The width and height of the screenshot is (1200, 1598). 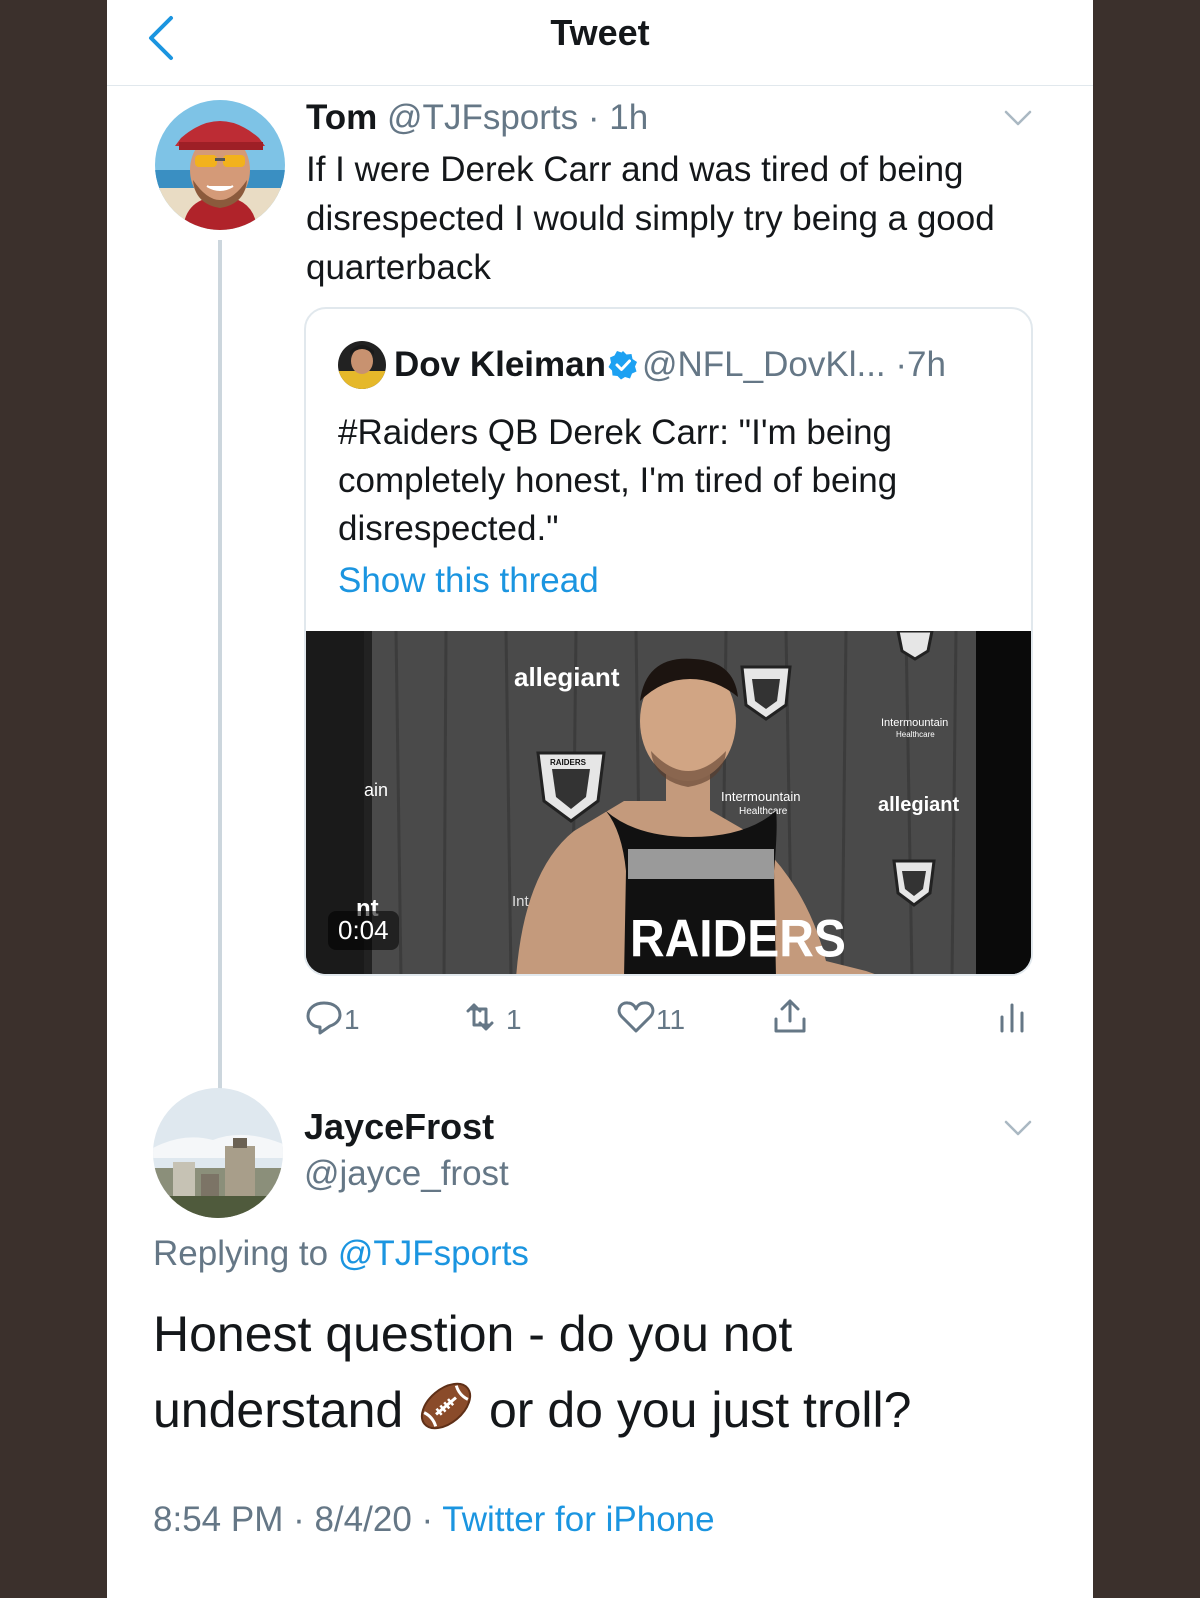 I want to click on analytics-button, so click(x=1012, y=1020).